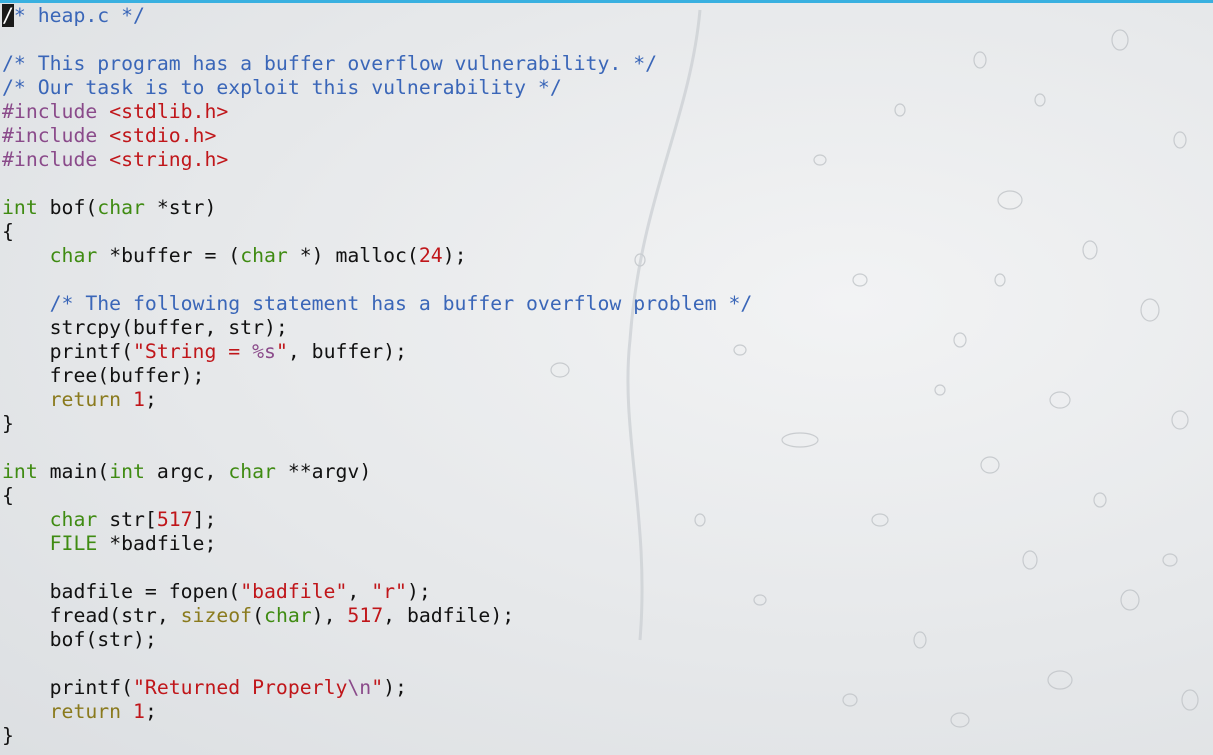  I want to click on code-text: *badfile;, so click(157, 543).